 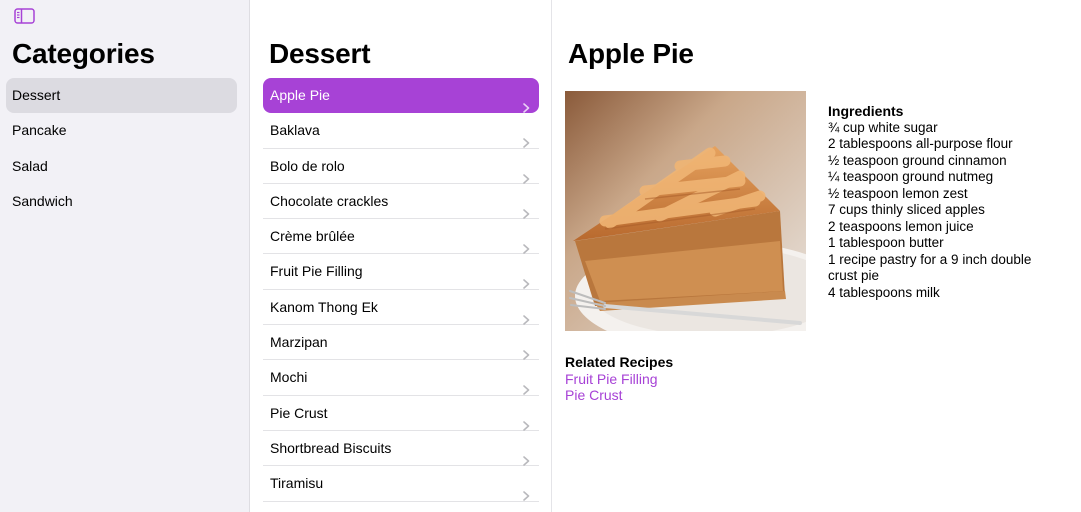 I want to click on recipe-row-label: Pie Crust, so click(x=299, y=412).